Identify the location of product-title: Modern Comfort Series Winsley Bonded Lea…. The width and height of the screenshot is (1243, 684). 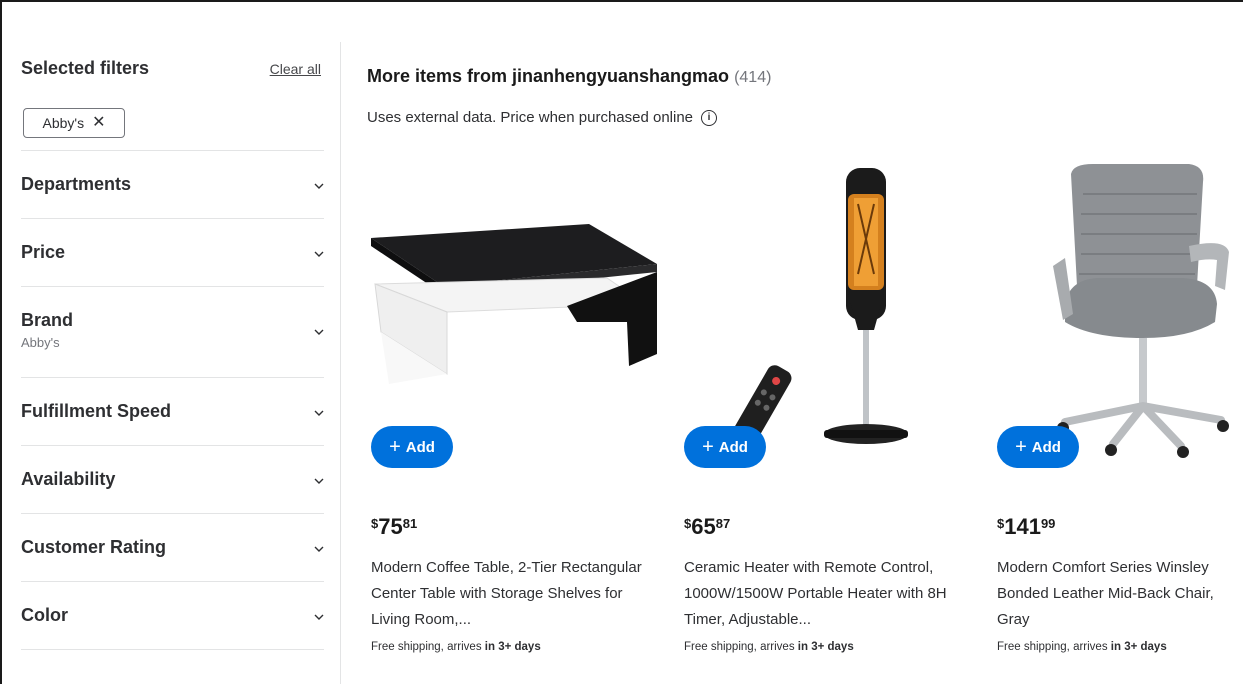
(1120, 594).